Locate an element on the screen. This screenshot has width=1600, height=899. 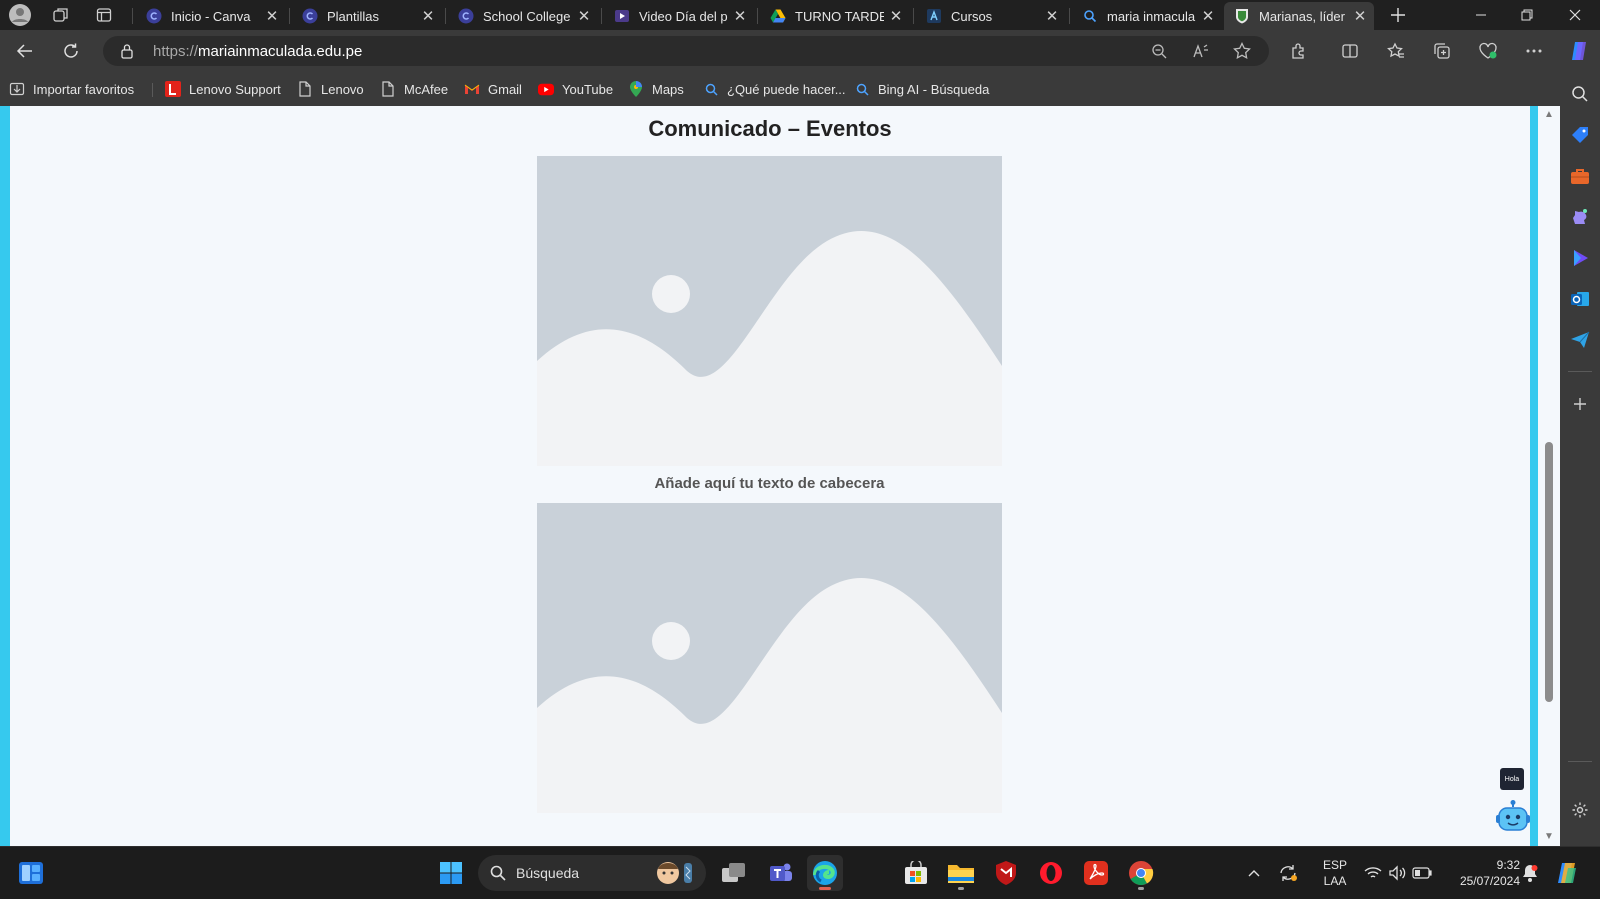
favorite-star-icon is located at coordinates (1242, 51).